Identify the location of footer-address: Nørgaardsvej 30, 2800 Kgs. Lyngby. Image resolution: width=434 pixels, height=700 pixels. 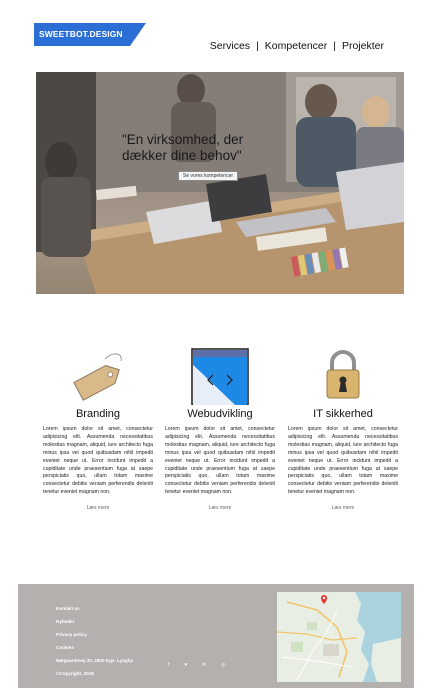
(95, 660).